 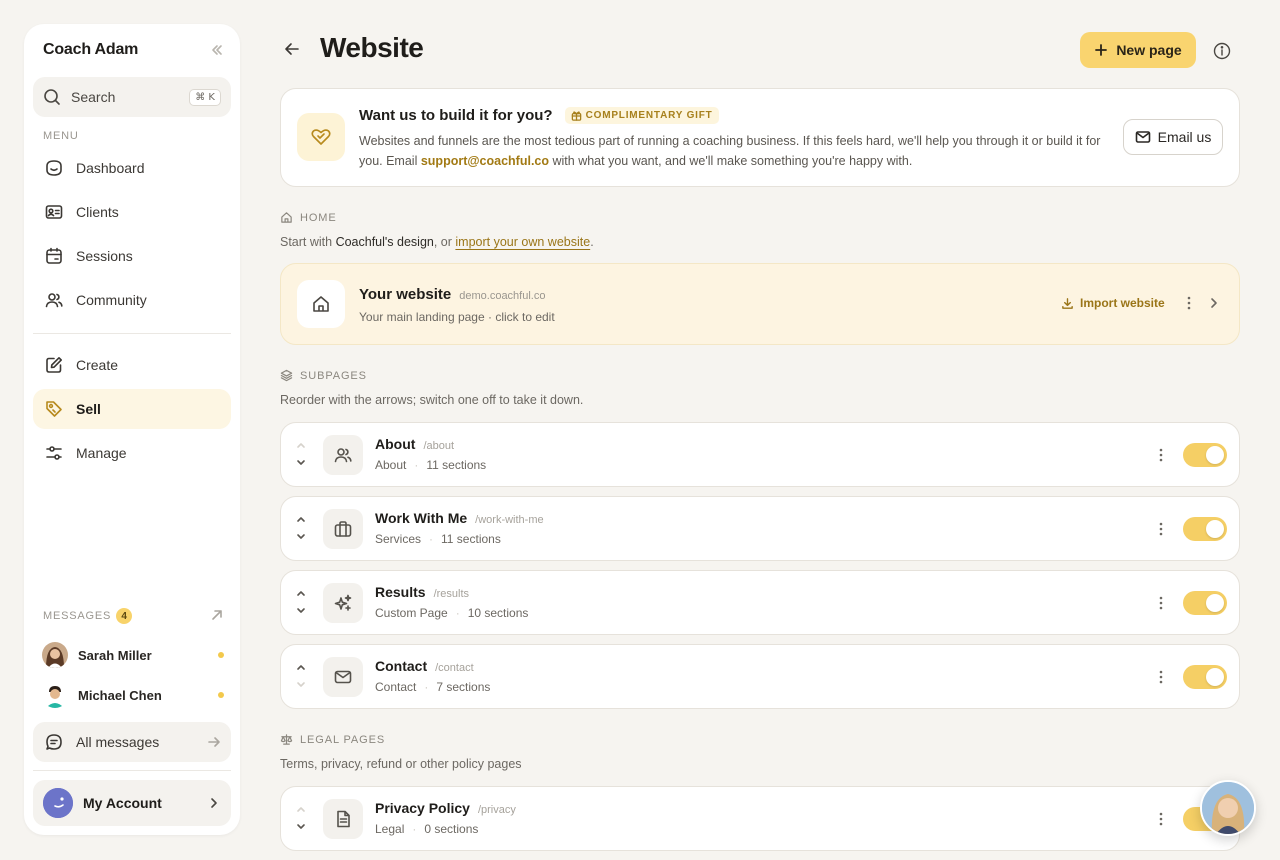 I want to click on page-title-row: Contact /contact, so click(x=424, y=666).